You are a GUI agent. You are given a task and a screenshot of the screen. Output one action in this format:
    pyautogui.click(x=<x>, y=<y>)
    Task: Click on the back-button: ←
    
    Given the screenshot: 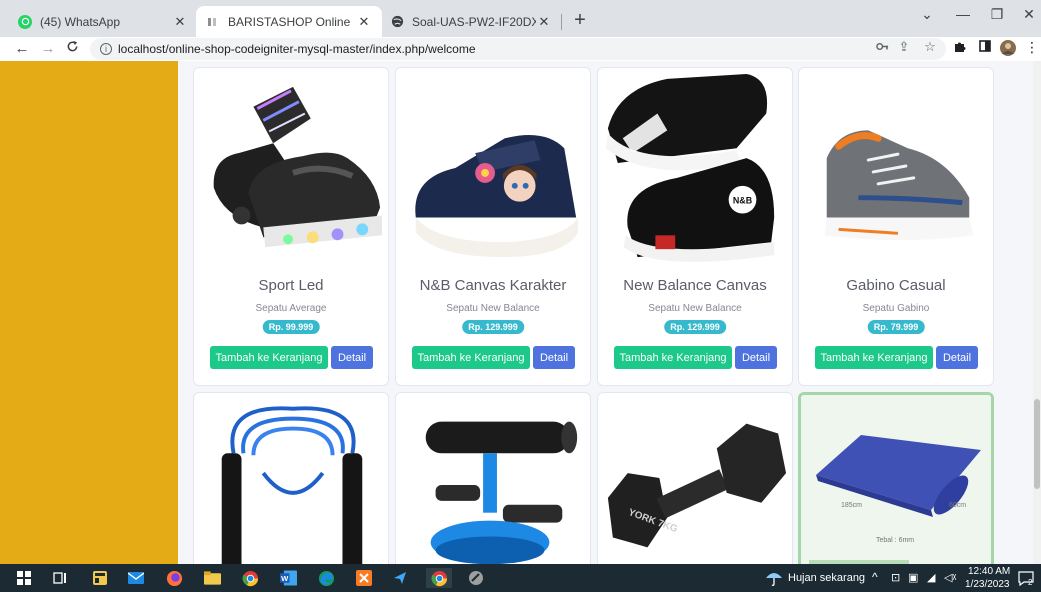 What is the action you would take?
    pyautogui.click(x=22, y=49)
    